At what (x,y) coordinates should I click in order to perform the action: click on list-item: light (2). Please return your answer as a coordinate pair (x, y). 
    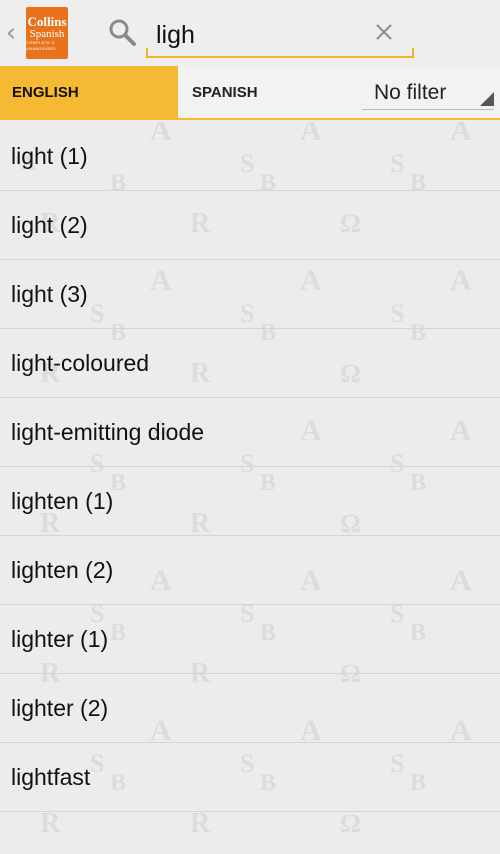
    Looking at the image, I should click on (250, 225).